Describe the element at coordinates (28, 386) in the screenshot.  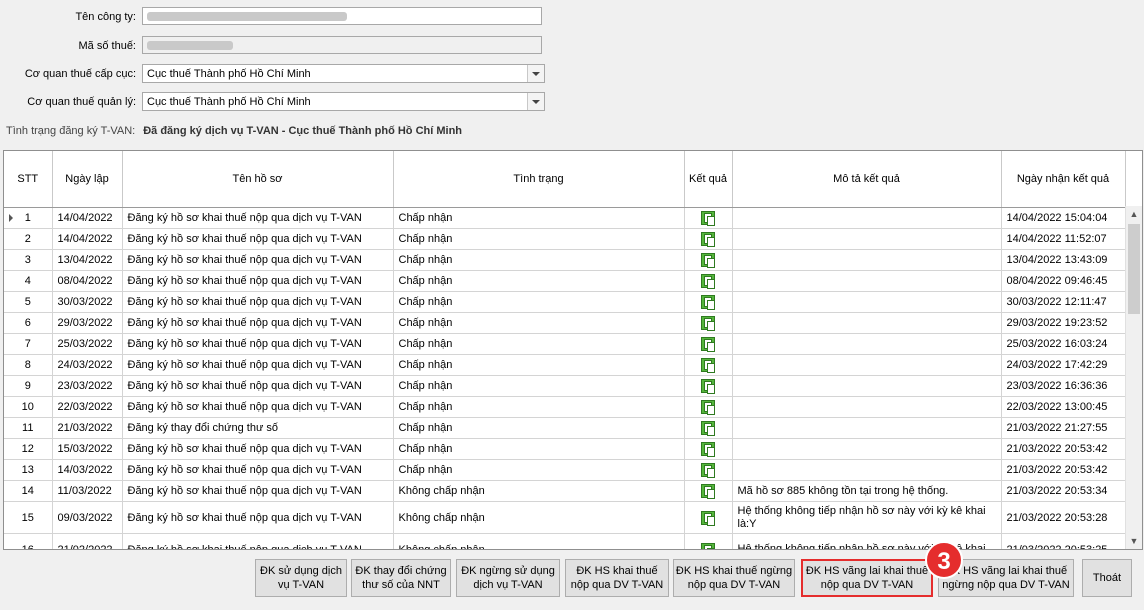
I see `cell-stt: 9` at that location.